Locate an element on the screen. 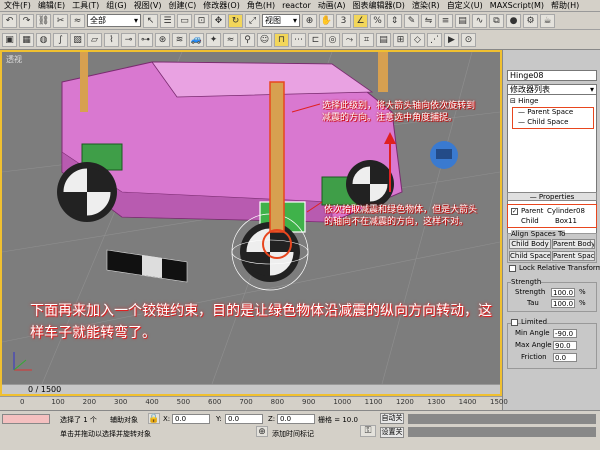 The width and height of the screenshot is (600, 450). linear-dashpot-icon: ⊸ is located at coordinates (128, 39).